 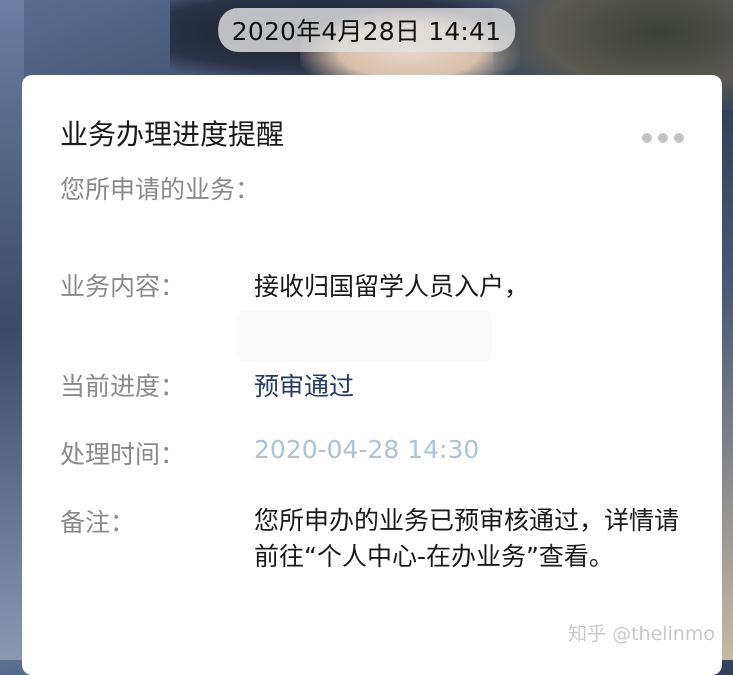 I want to click on current-progress-label: 当前进度：, so click(x=123, y=386).